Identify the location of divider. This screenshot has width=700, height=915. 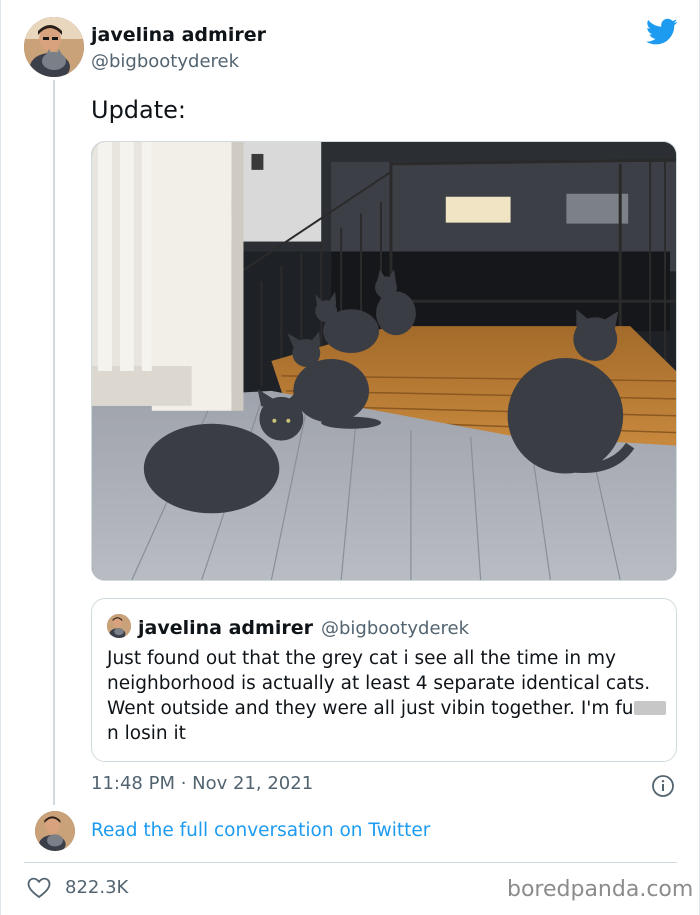
(350, 862).